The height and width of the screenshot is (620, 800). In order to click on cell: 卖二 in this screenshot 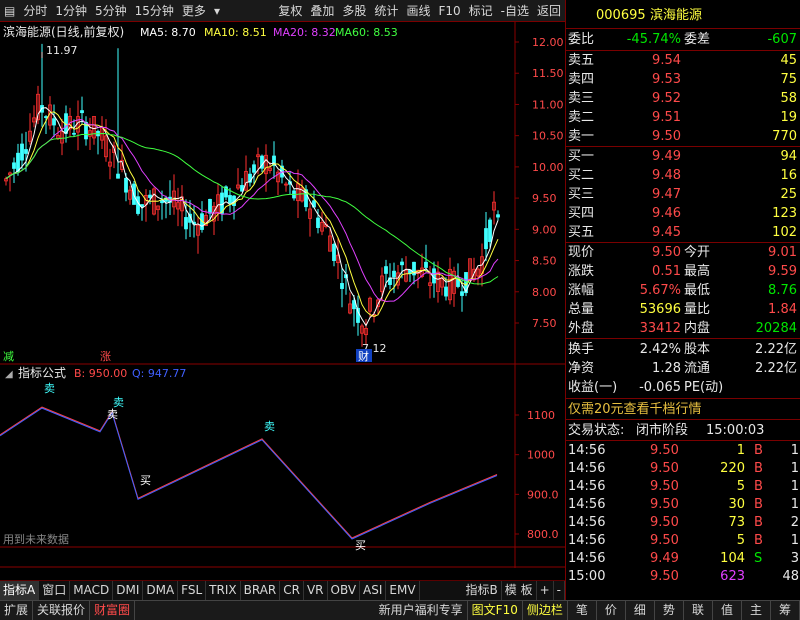, I will do `click(581, 117)`.